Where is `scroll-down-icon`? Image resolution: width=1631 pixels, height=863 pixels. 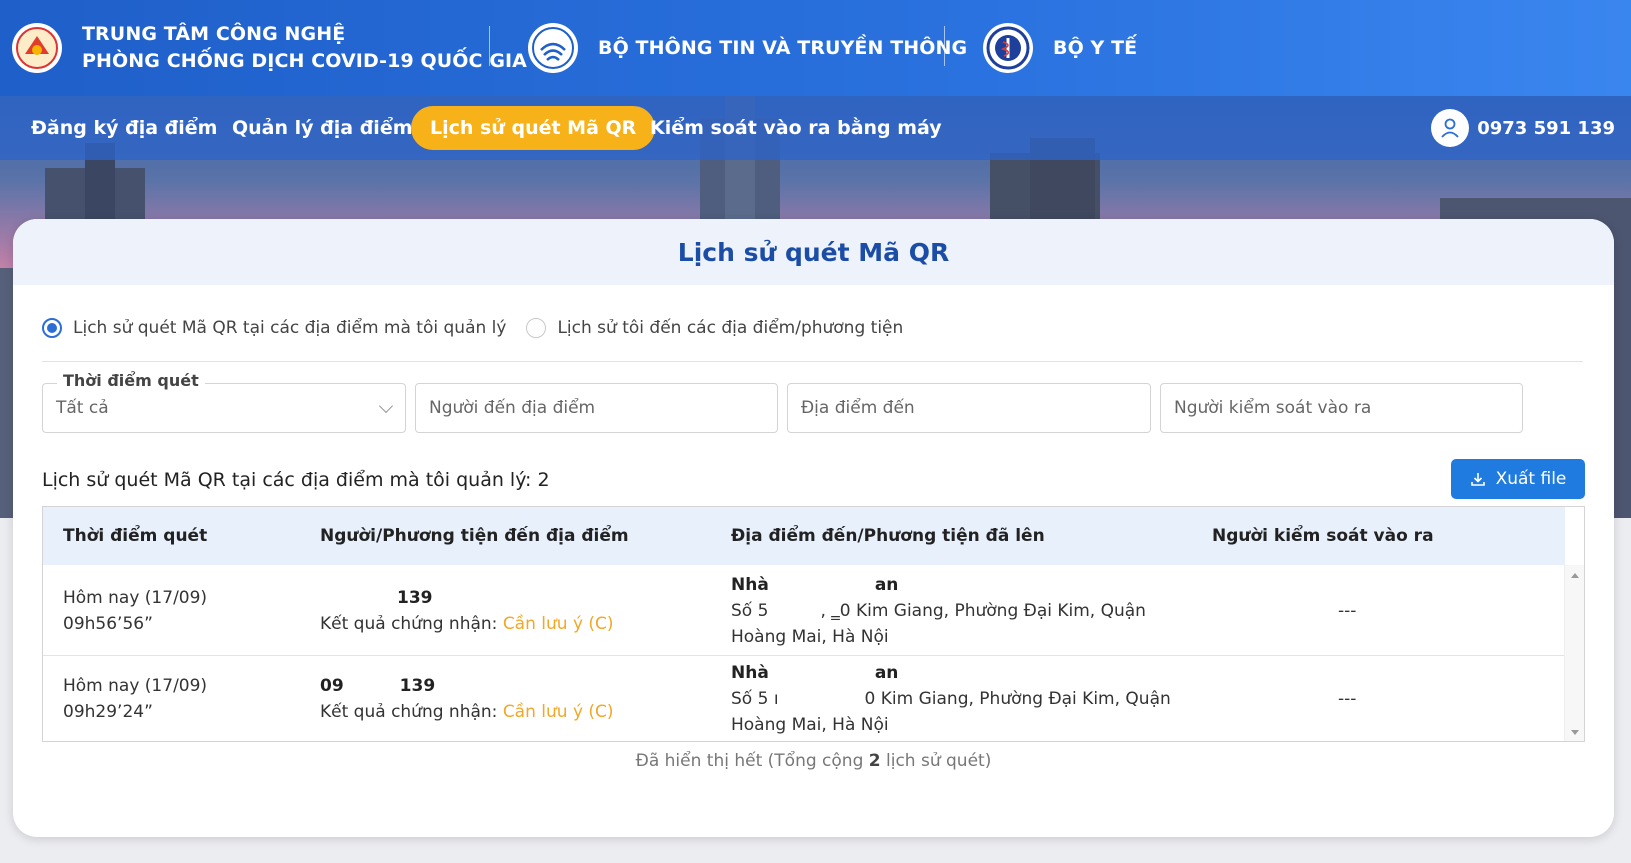 scroll-down-icon is located at coordinates (1575, 732).